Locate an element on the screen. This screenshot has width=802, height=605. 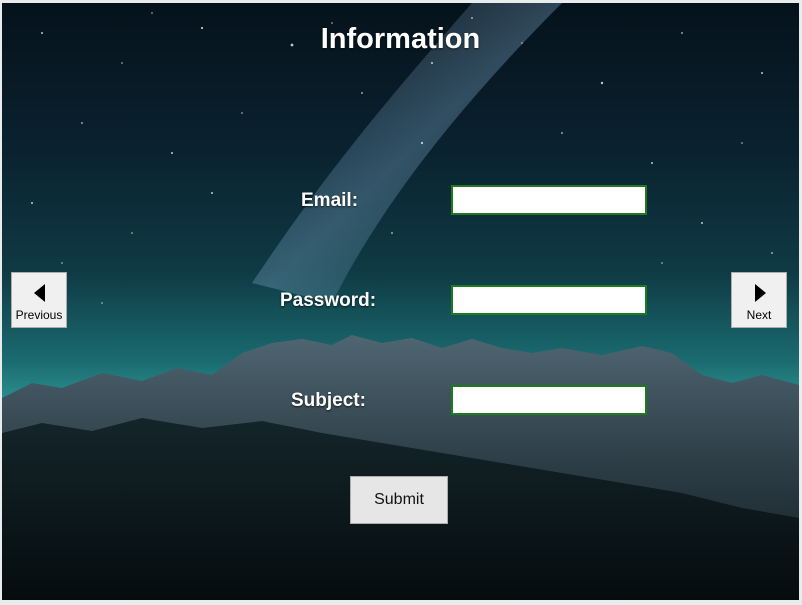
email-label: Email: is located at coordinates (330, 200).